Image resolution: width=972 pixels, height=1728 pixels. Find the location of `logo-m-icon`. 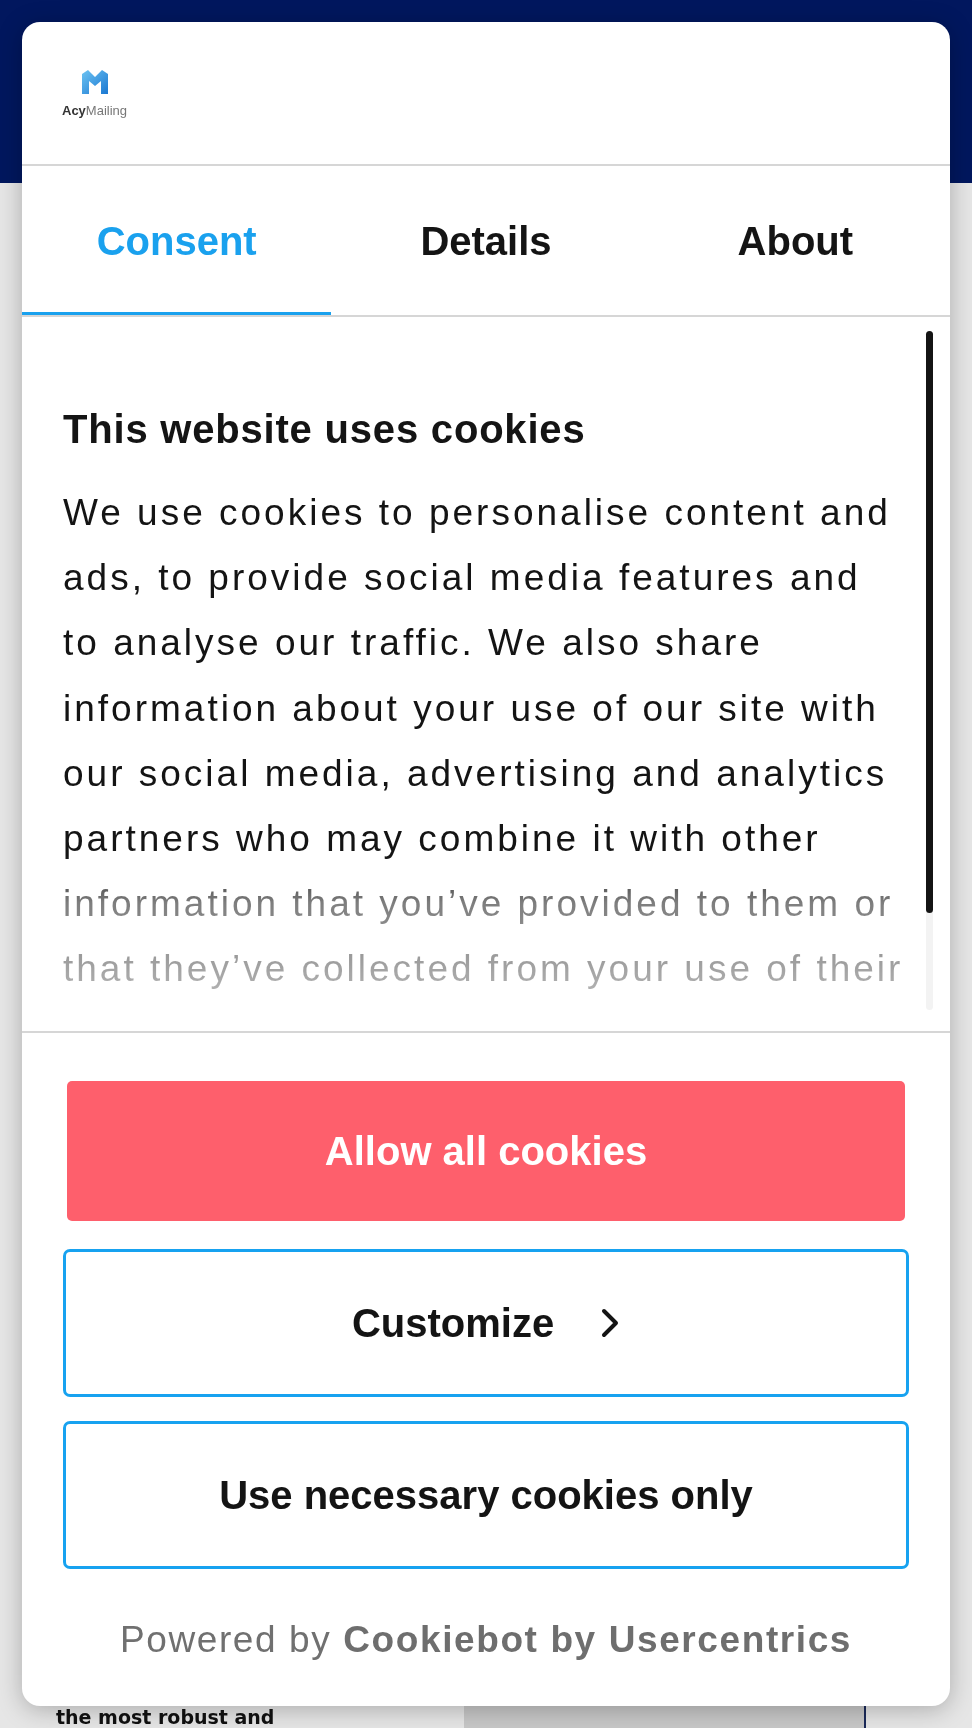

logo-m-icon is located at coordinates (94, 81).